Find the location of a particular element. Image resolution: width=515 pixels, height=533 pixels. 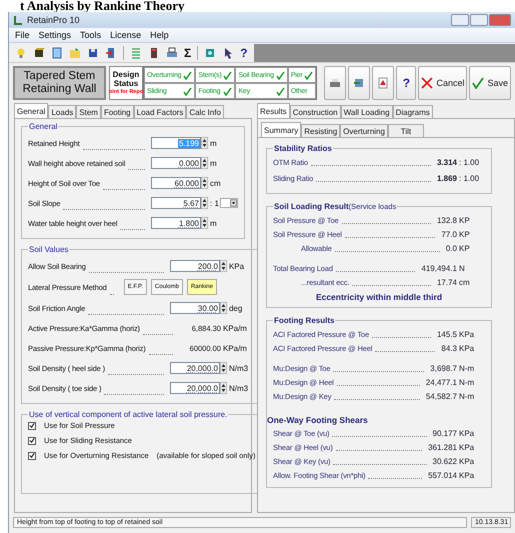

result-value: 132.8 is located at coordinates (446, 220).